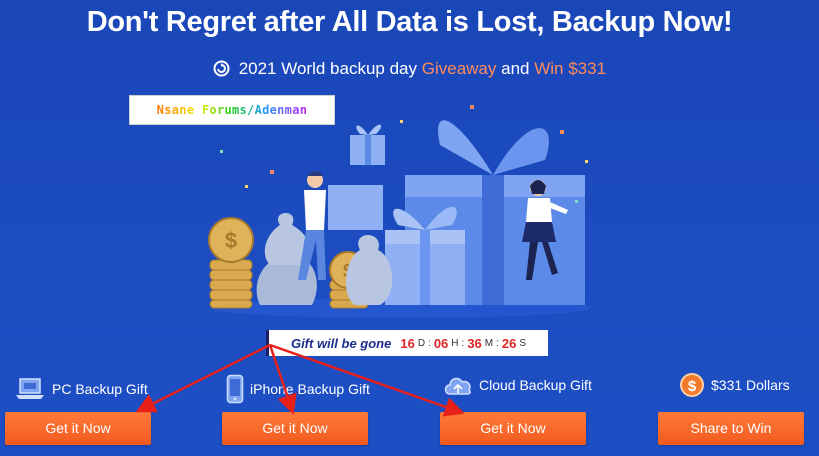 The image size is (819, 456). What do you see at coordinates (421, 343) in the screenshot?
I see `countdown-days-unit: D` at bounding box center [421, 343].